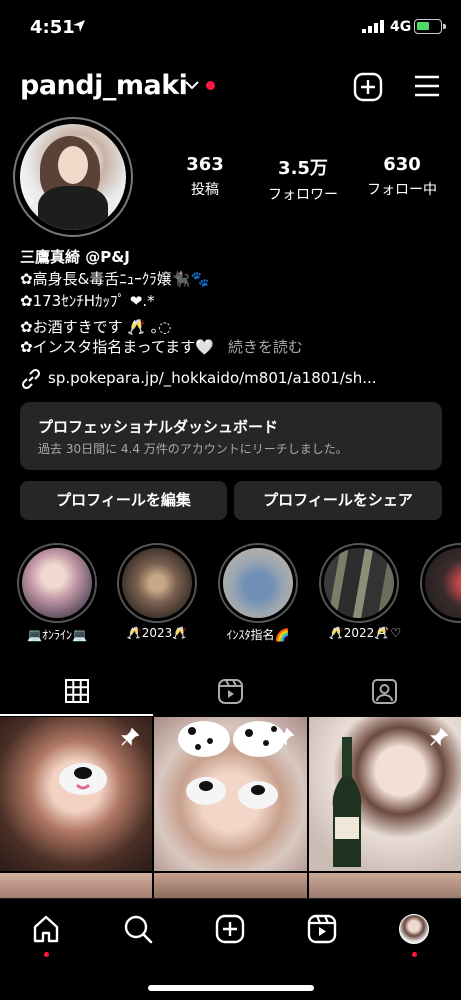 The width and height of the screenshot is (461, 1000). Describe the element at coordinates (205, 176) in the screenshot. I see `stat-posts: 363 投稿` at that location.